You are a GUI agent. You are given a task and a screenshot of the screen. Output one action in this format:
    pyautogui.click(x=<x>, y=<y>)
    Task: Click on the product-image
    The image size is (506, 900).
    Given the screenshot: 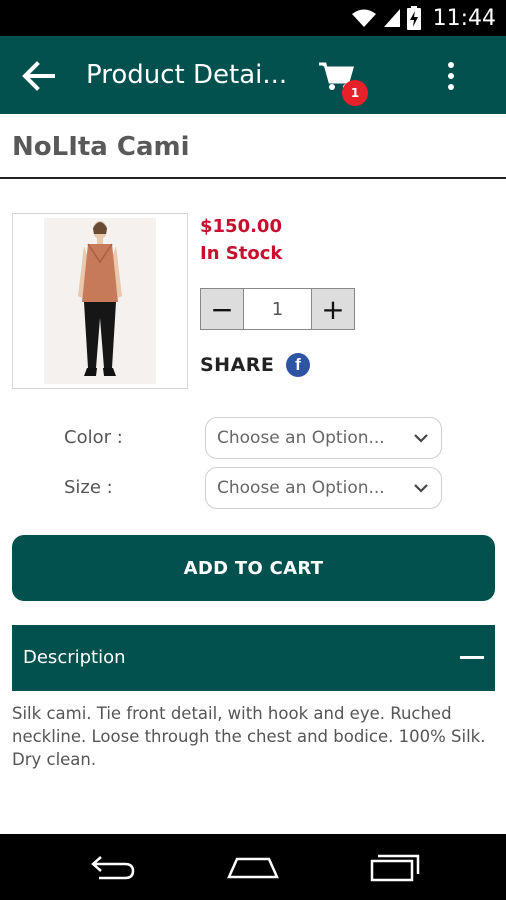 What is the action you would take?
    pyautogui.click(x=100, y=301)
    